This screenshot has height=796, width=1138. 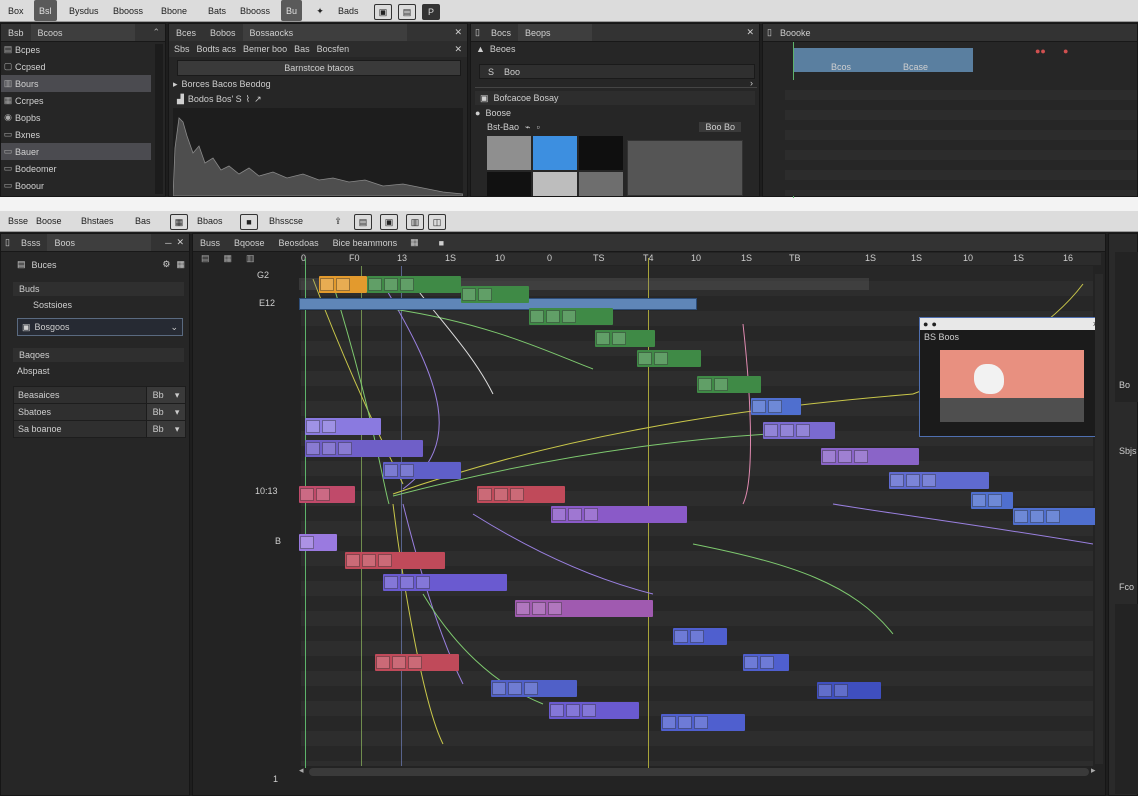 What do you see at coordinates (299, 242) in the screenshot?
I see `tab-2: Beosdoas` at bounding box center [299, 242].